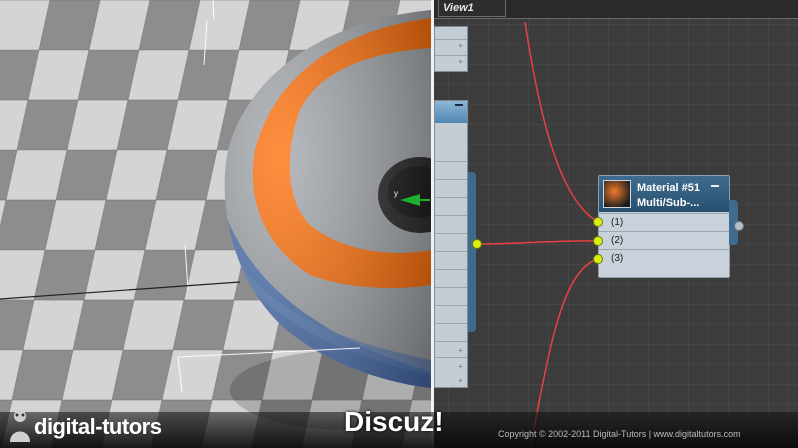 Image resolution: width=798 pixels, height=448 pixels. I want to click on slot-label: (3), so click(617, 258).